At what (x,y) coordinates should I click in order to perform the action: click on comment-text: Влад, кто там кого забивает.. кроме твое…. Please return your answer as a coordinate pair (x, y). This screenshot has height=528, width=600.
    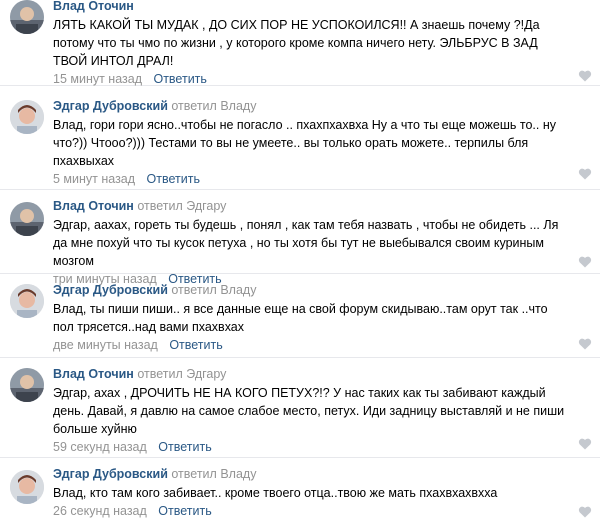
    Looking at the image, I should click on (275, 493).